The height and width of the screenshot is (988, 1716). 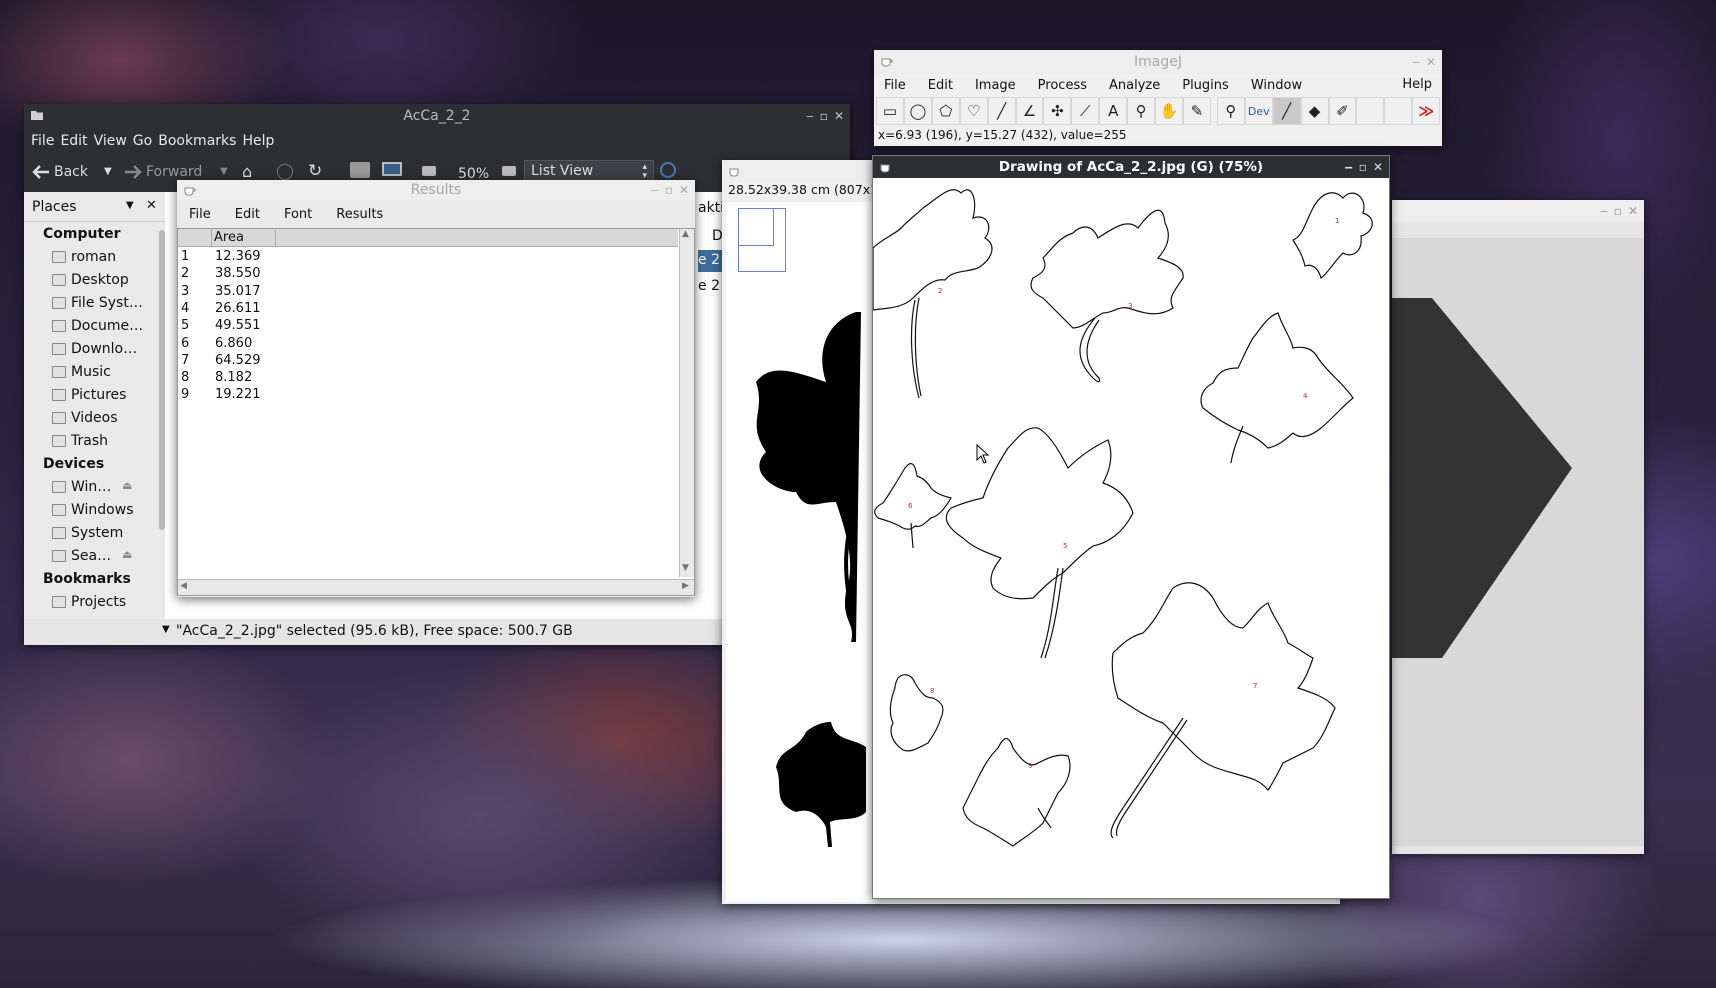 I want to click on zoom-tool-icon: ⚲, so click(x=1230, y=111).